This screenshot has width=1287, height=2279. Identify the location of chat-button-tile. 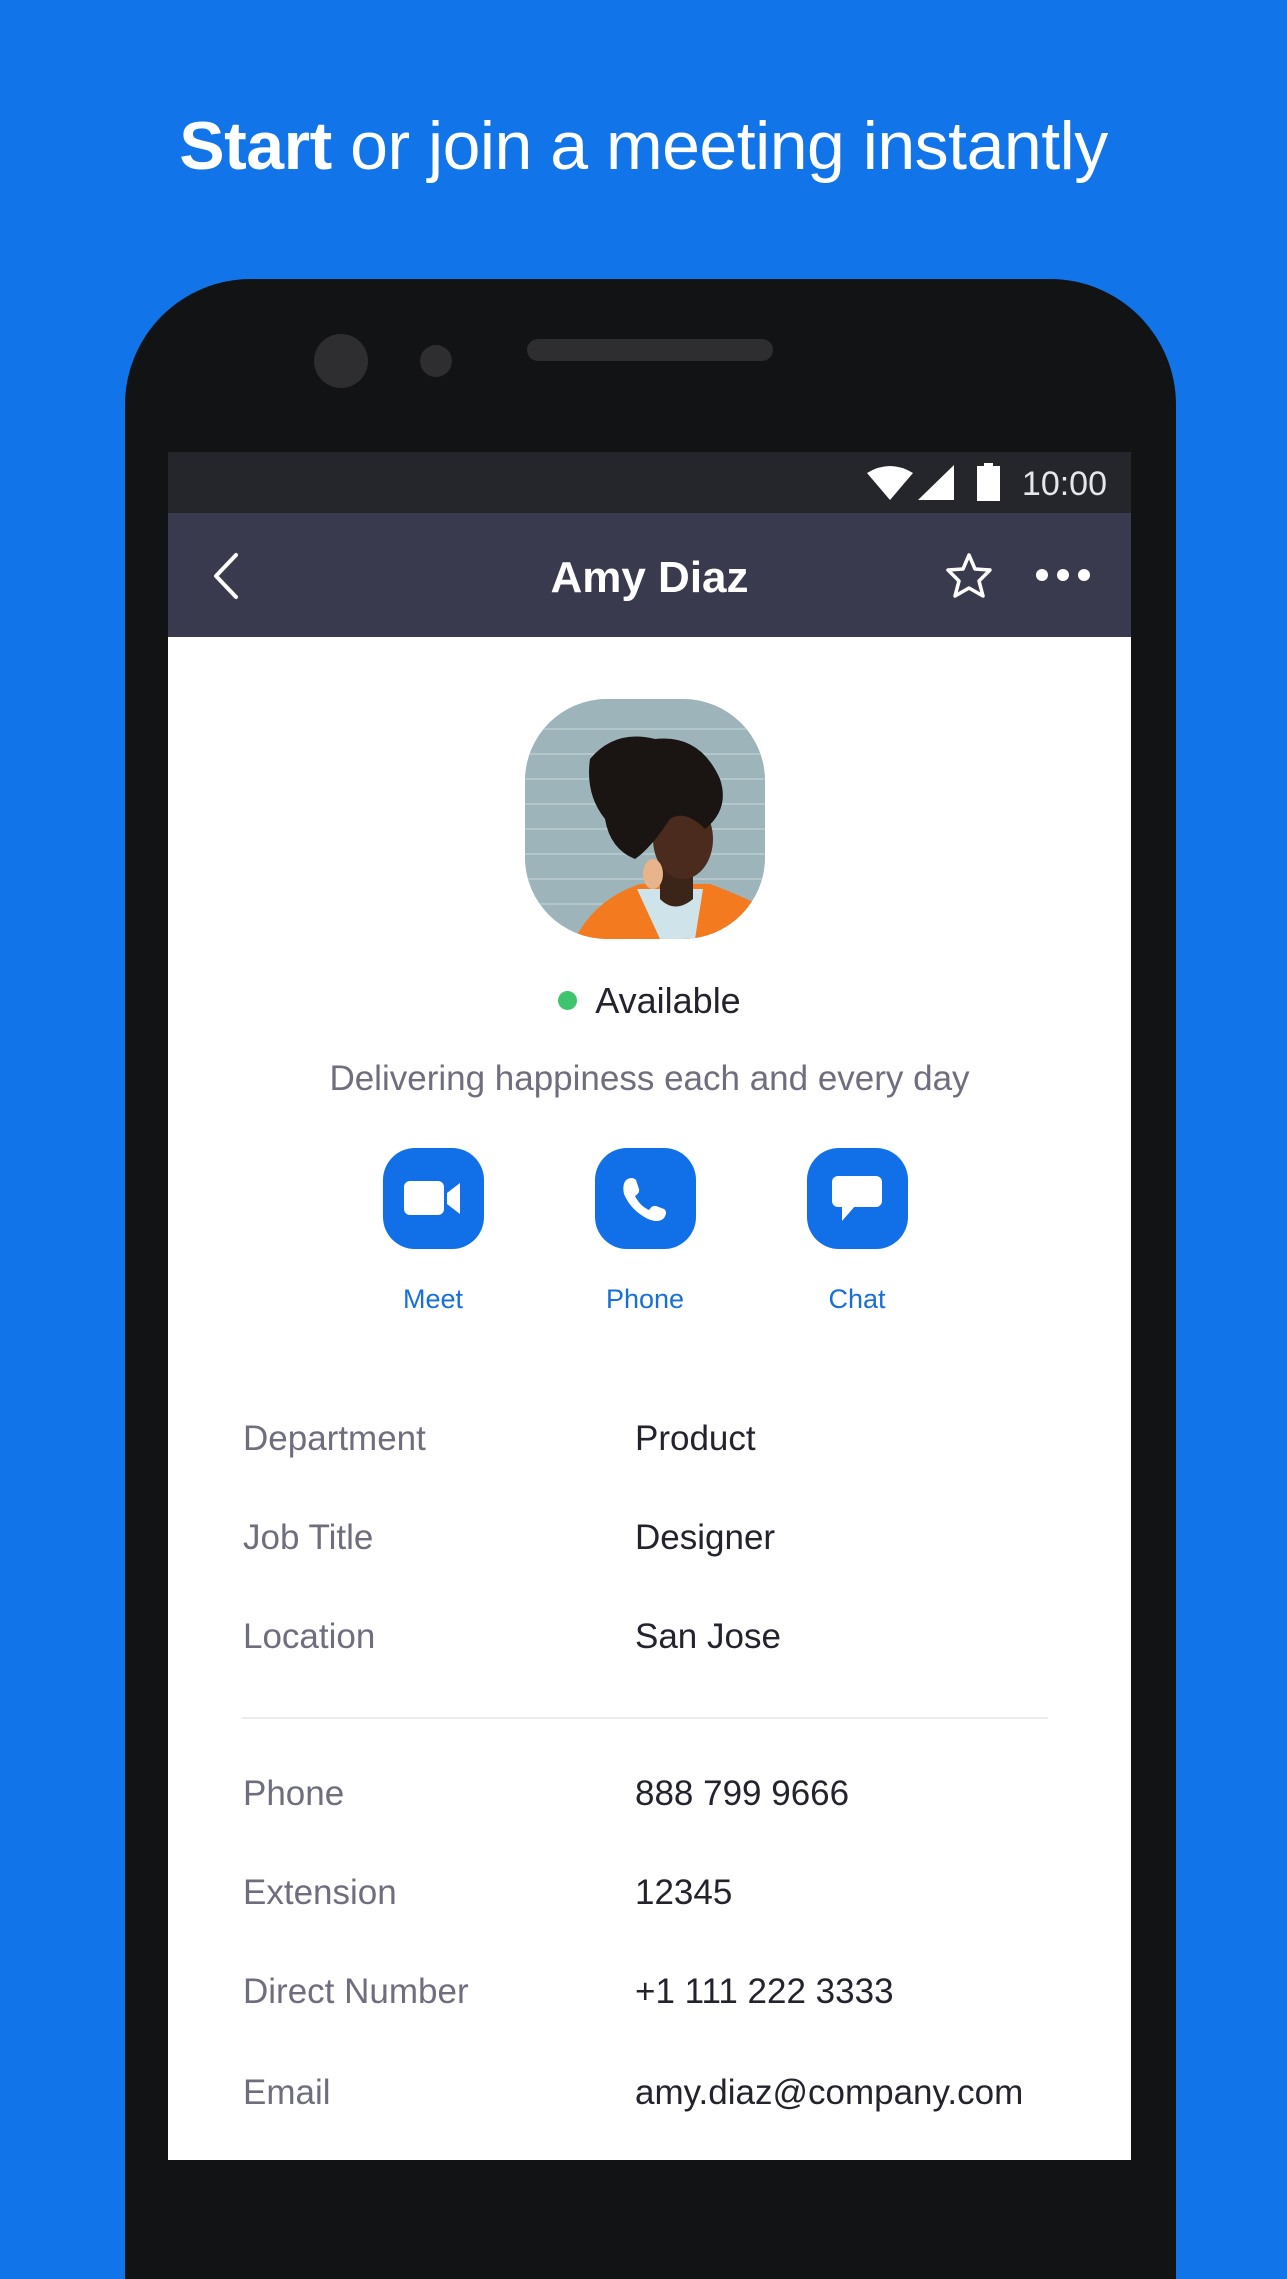
(857, 1198).